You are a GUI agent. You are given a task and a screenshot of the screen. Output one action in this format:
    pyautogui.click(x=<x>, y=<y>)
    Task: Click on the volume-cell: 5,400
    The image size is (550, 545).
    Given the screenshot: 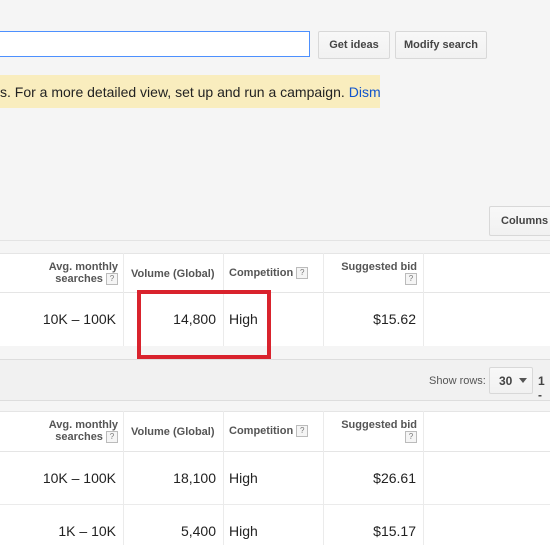 What is the action you would take?
    pyautogui.click(x=198, y=531)
    